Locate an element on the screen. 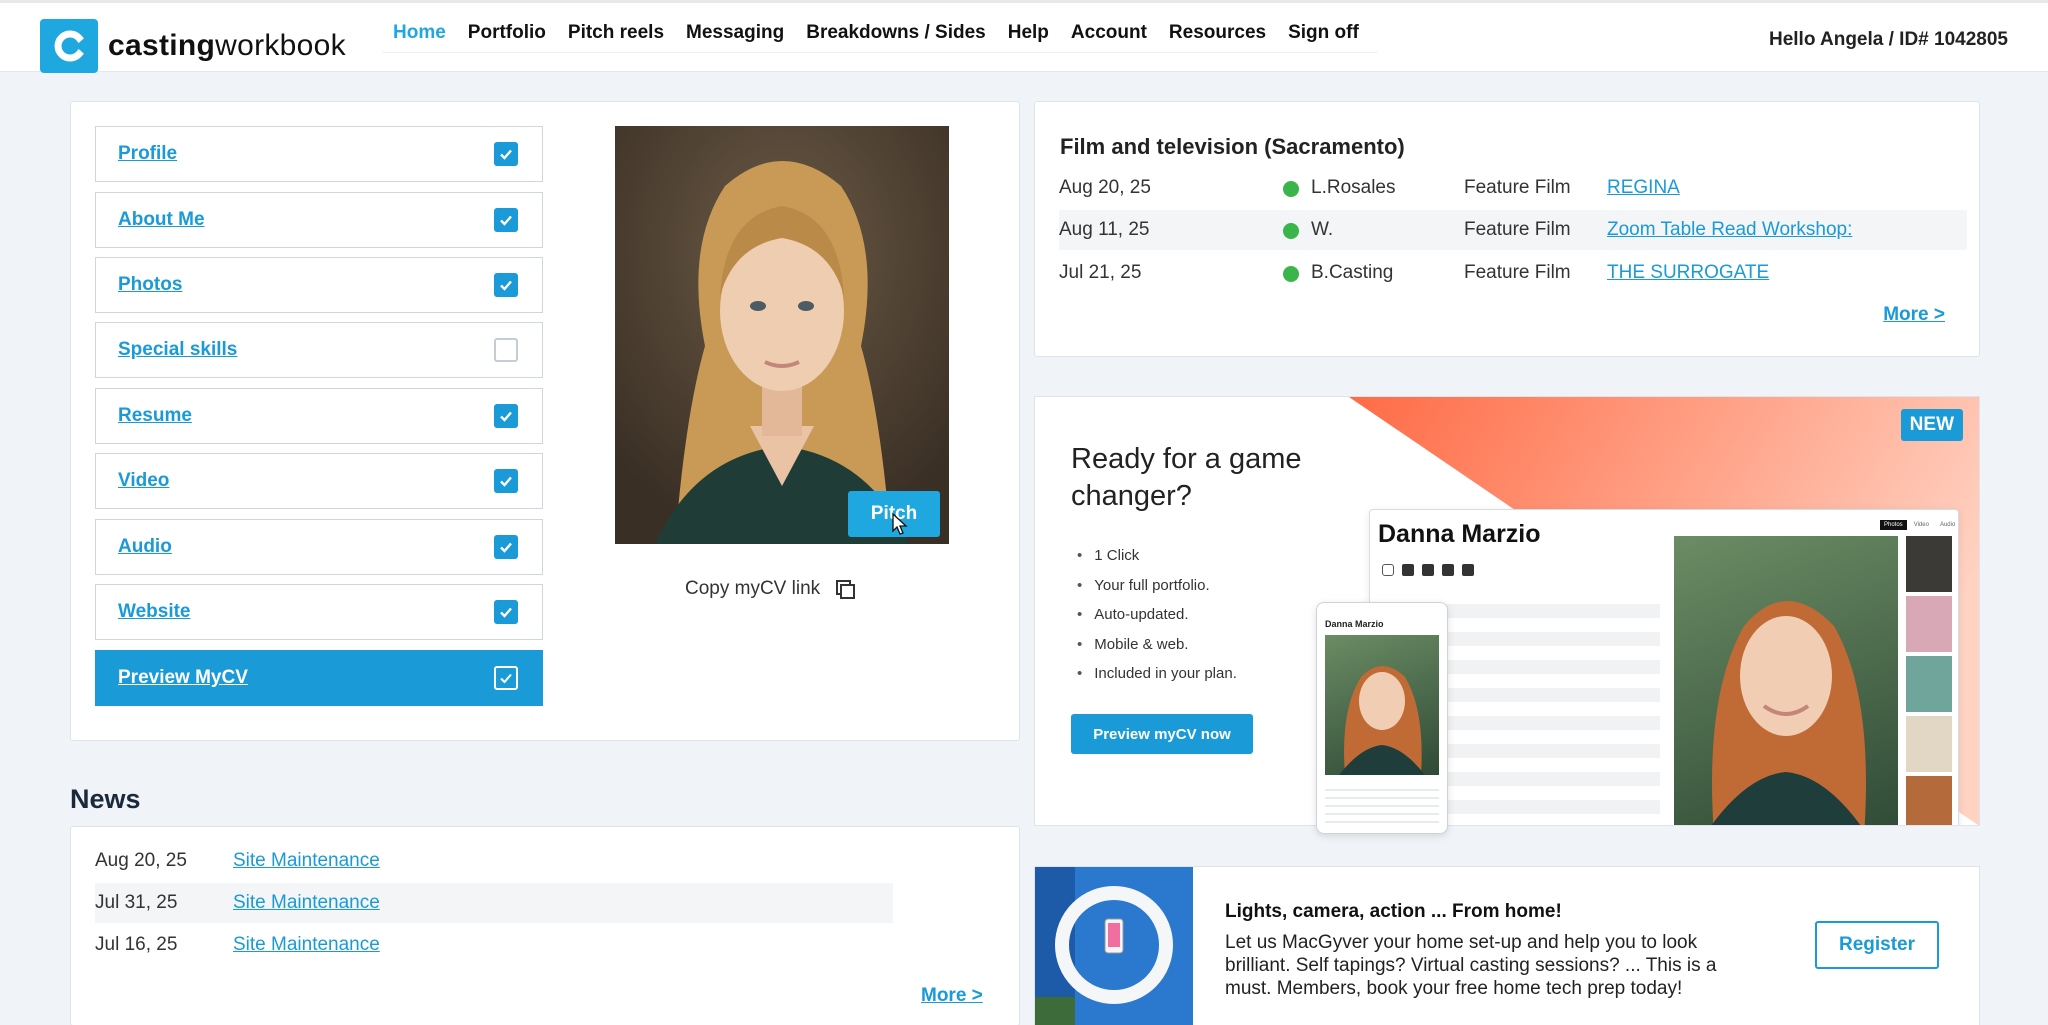  nav-breakdowns-sides: Breakdowns / Sides is located at coordinates (896, 33).